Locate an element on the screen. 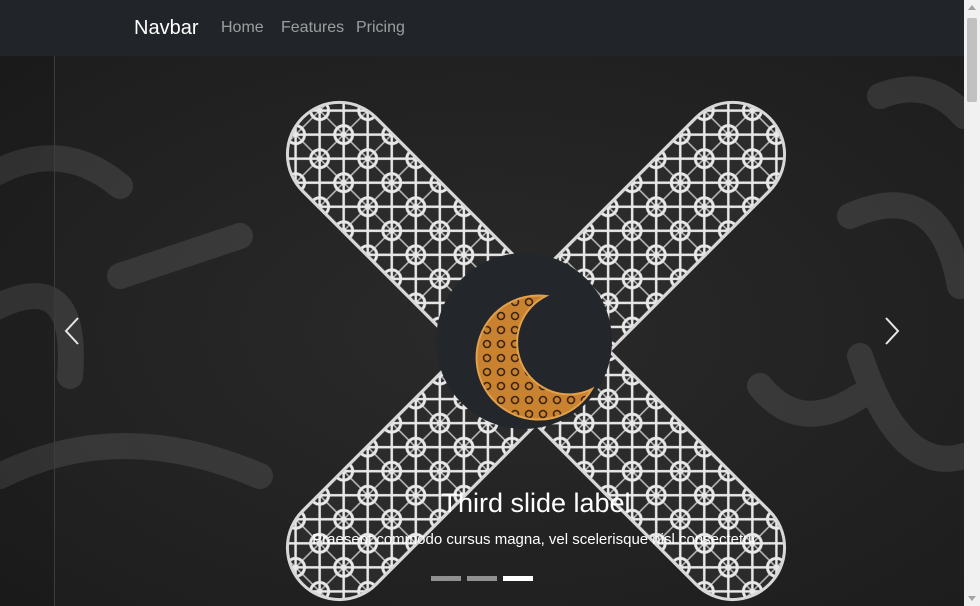 Image resolution: width=980 pixels, height=606 pixels. nav-link-home: Home is located at coordinates (242, 28).